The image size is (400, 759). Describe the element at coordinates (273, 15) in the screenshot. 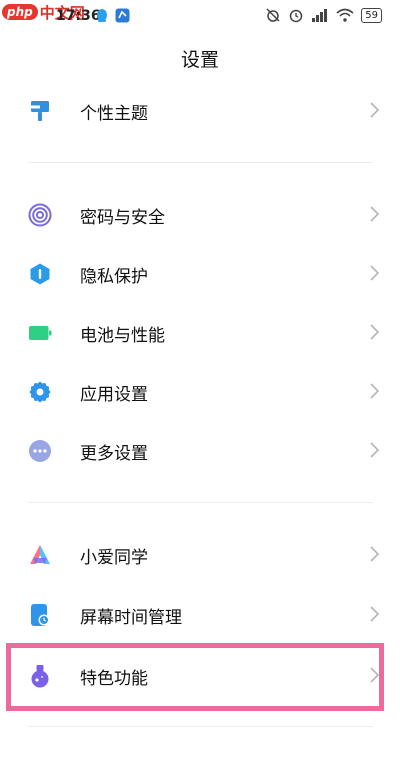

I see `alarm-off-icon` at that location.